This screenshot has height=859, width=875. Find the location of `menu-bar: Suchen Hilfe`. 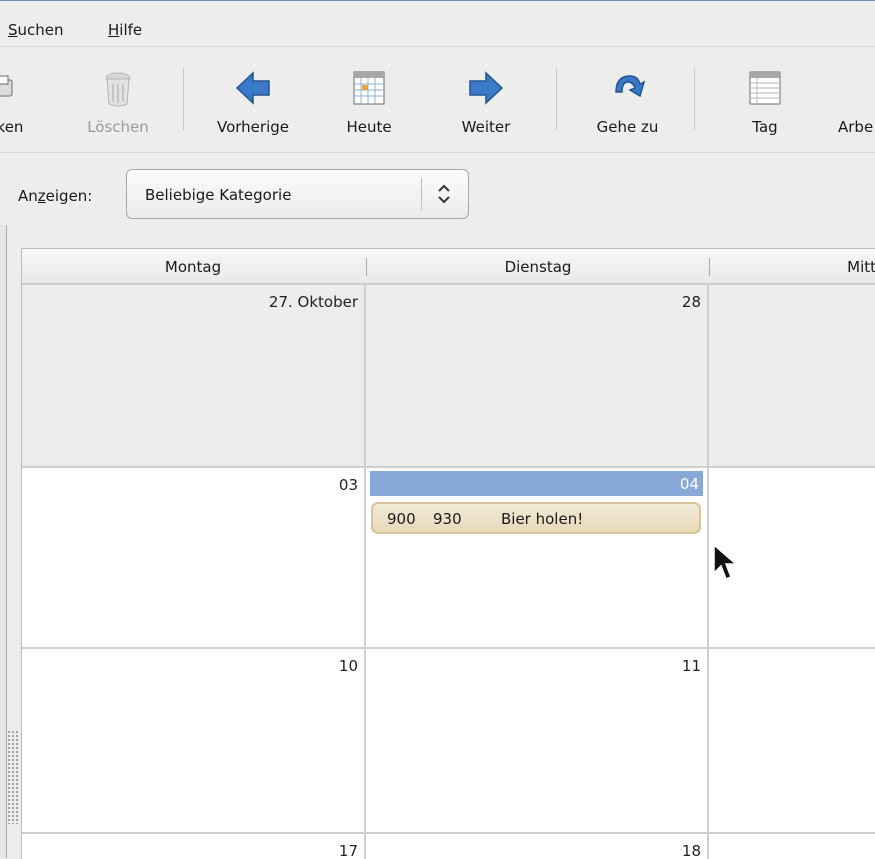

menu-bar: Suchen Hilfe is located at coordinates (437, 23).